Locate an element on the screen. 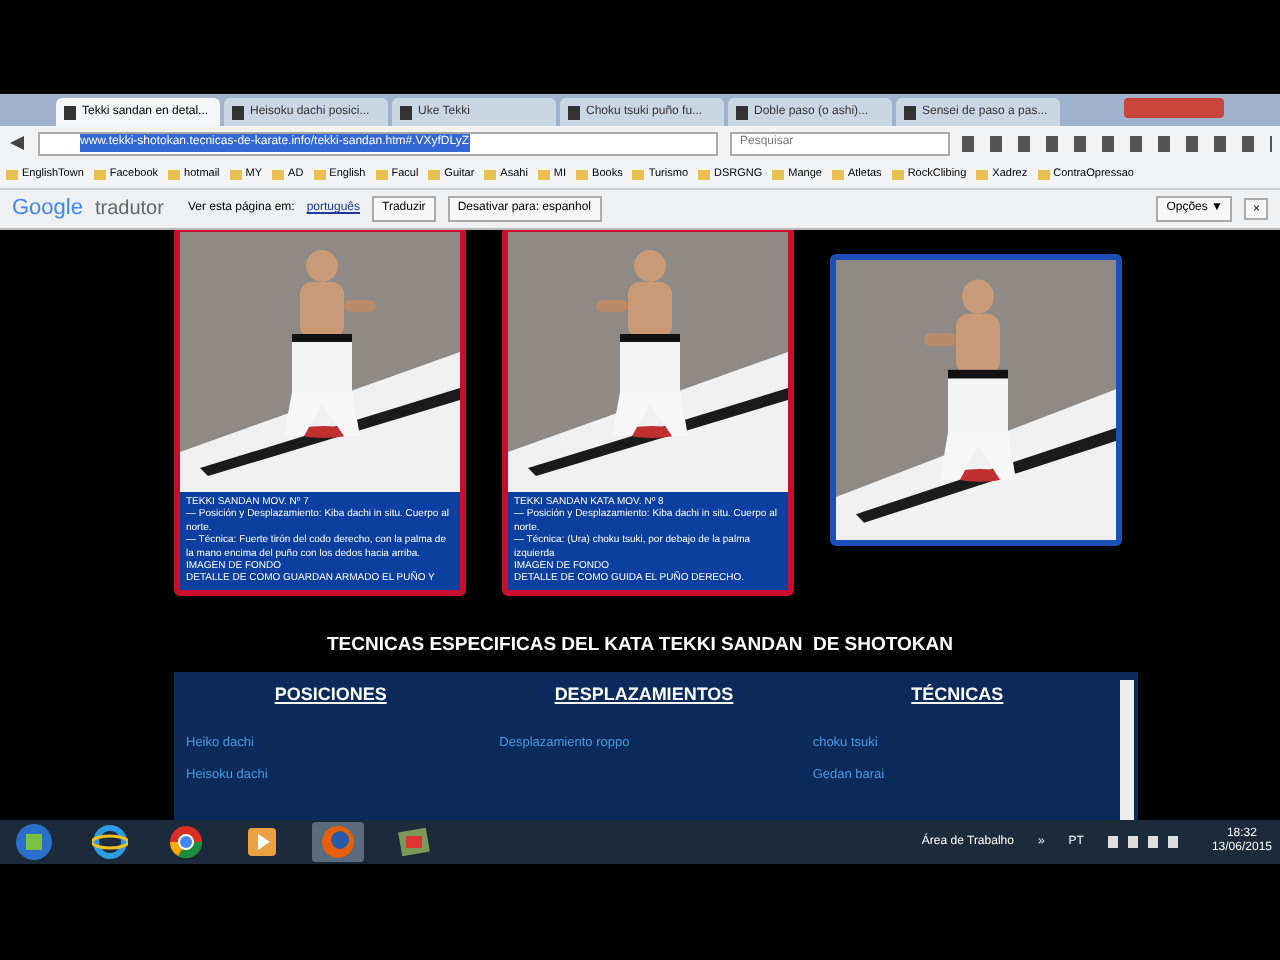 The height and width of the screenshot is (960, 1280). column-heading: POSICIONES is located at coordinates (330, 695).